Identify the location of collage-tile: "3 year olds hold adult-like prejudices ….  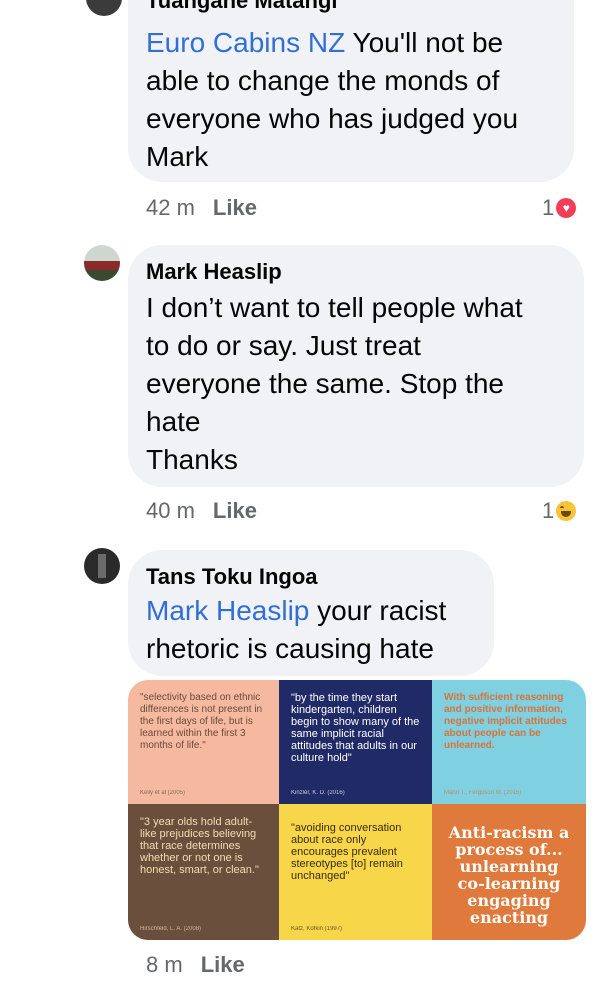
(203, 872).